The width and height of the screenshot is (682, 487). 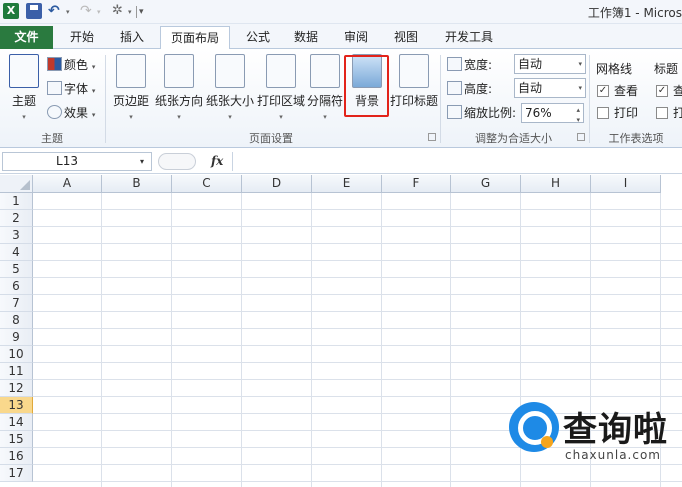 What do you see at coordinates (16, 337) in the screenshot?
I see `row-header: 9` at bounding box center [16, 337].